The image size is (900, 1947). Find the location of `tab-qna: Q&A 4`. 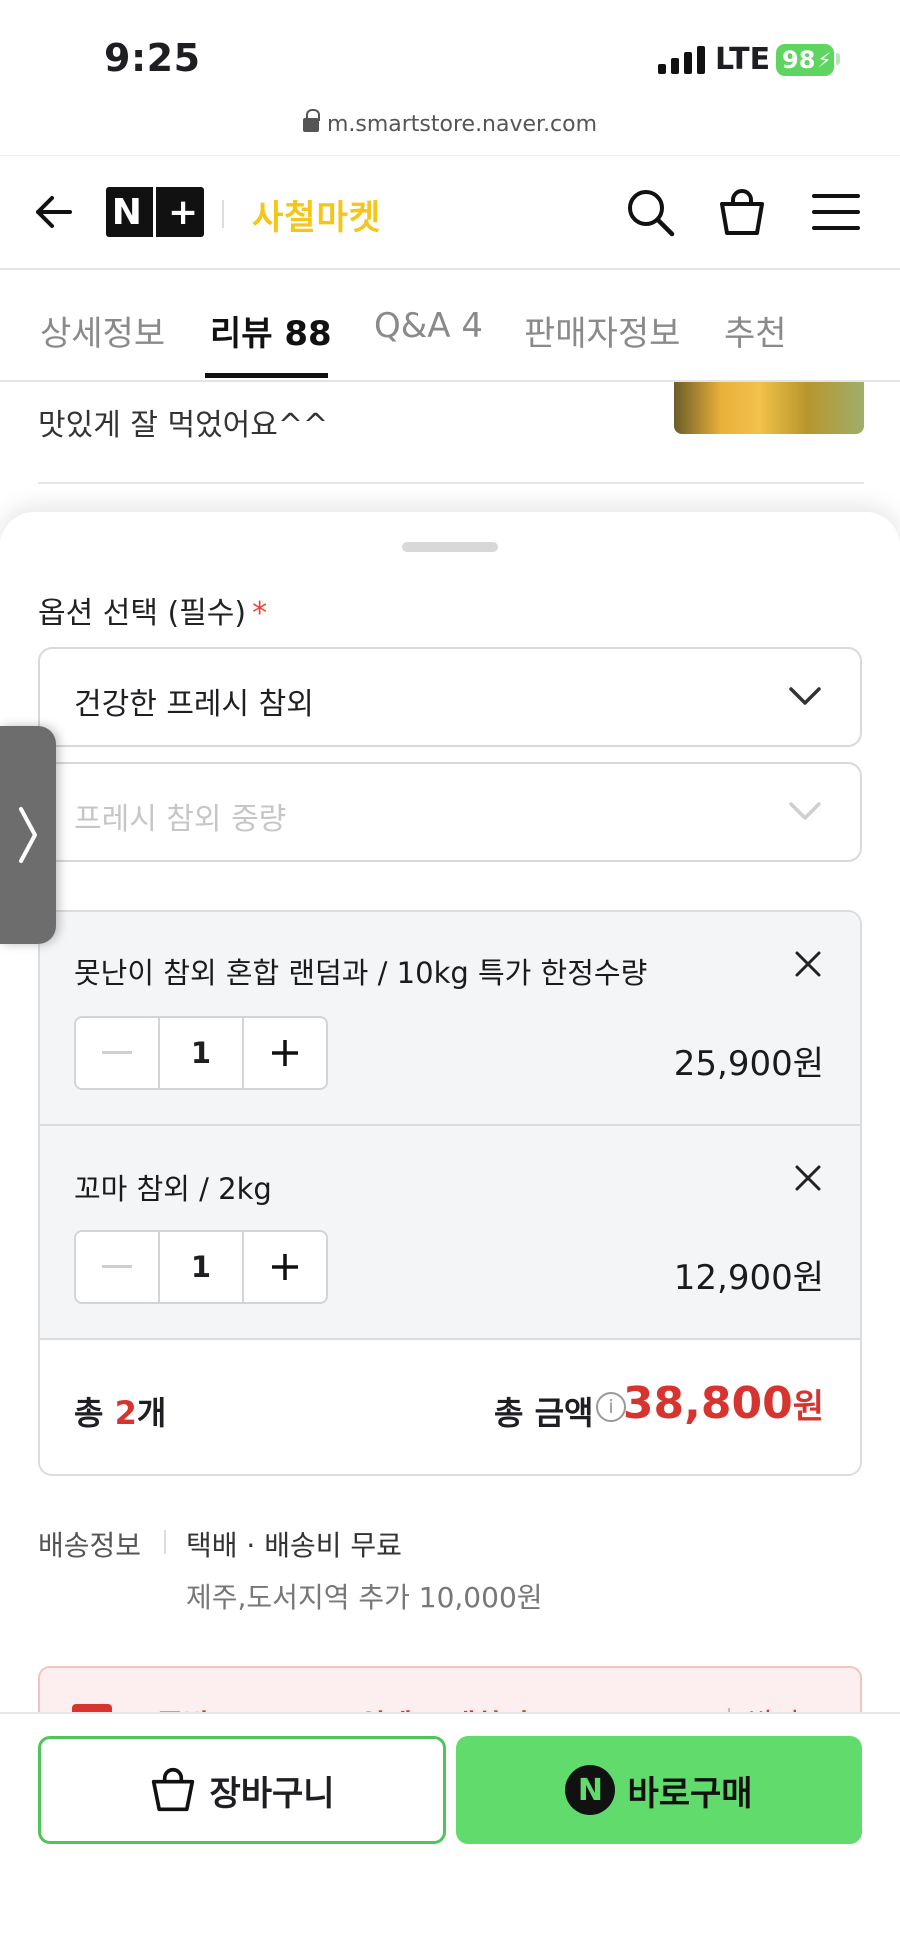

tab-qna: Q&A 4 is located at coordinates (428, 326).